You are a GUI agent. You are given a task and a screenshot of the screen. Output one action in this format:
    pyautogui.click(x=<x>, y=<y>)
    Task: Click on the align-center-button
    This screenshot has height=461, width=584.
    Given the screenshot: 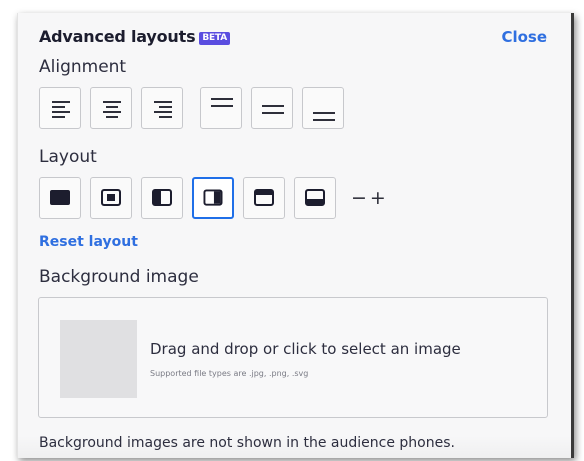 What is the action you would take?
    pyautogui.click(x=111, y=108)
    